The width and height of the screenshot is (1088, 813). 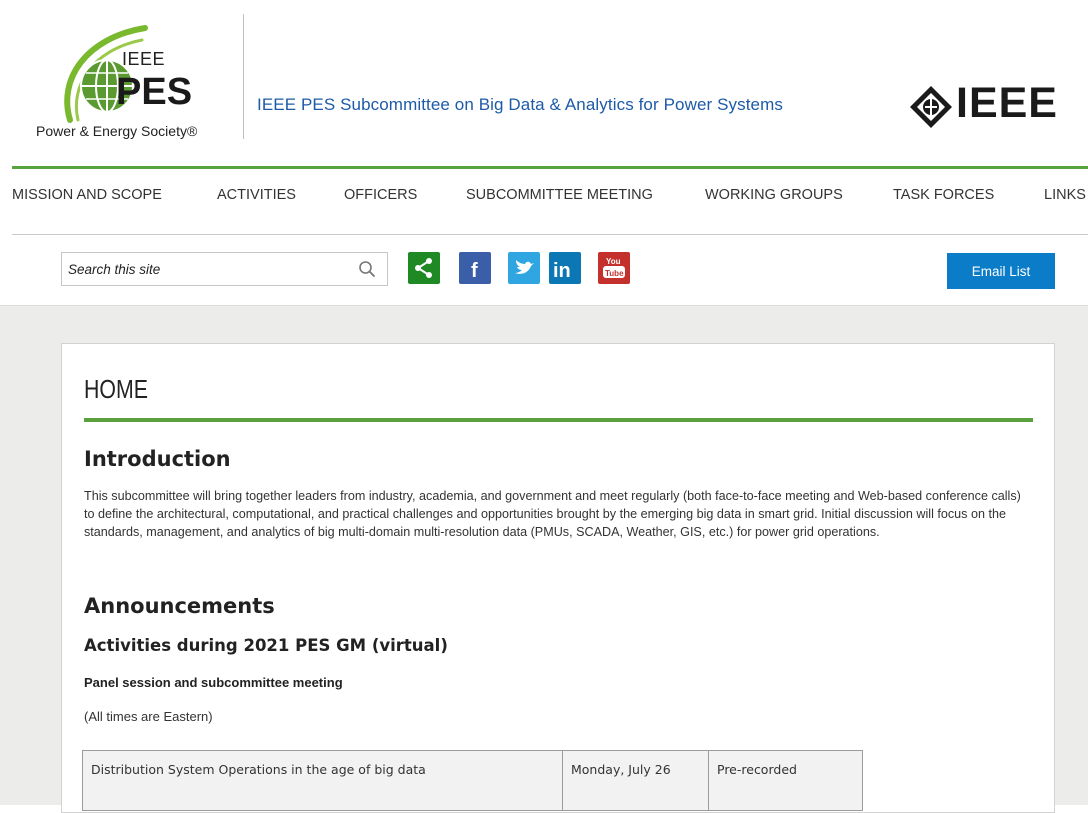 I want to click on youtube-icon: You Tube, so click(x=614, y=268).